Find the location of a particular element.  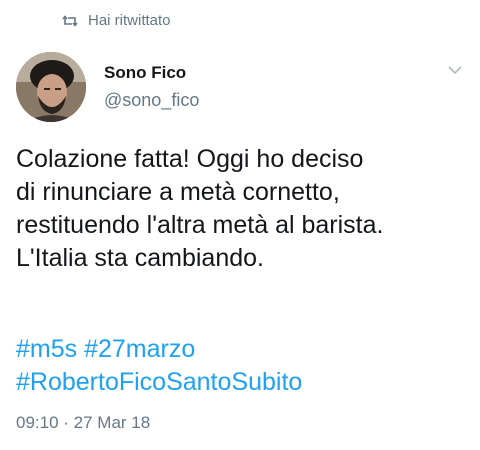

tweet-timestamp: 09:10 · 27 Mar 18 is located at coordinates (83, 423).